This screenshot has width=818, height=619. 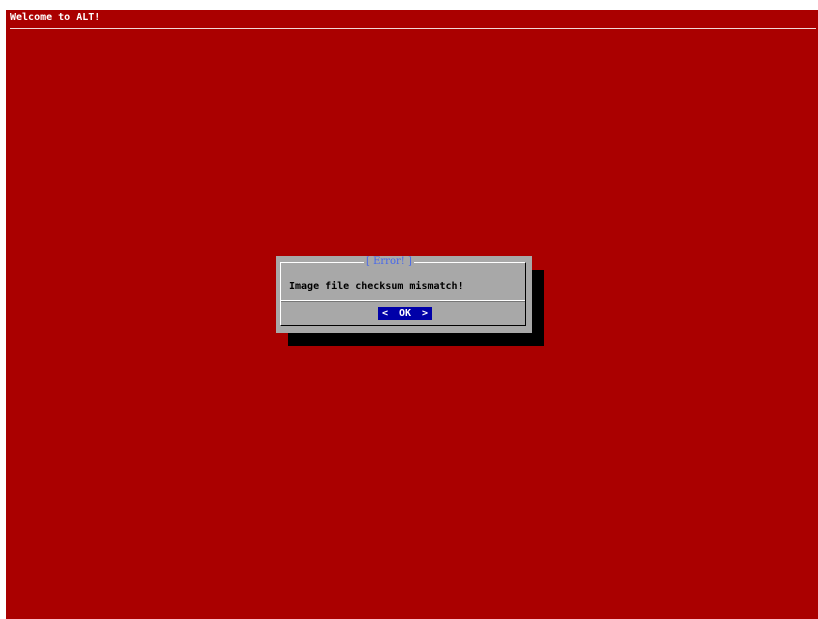 I want to click on ok-button-left-bracket: <, so click(x=385, y=313).